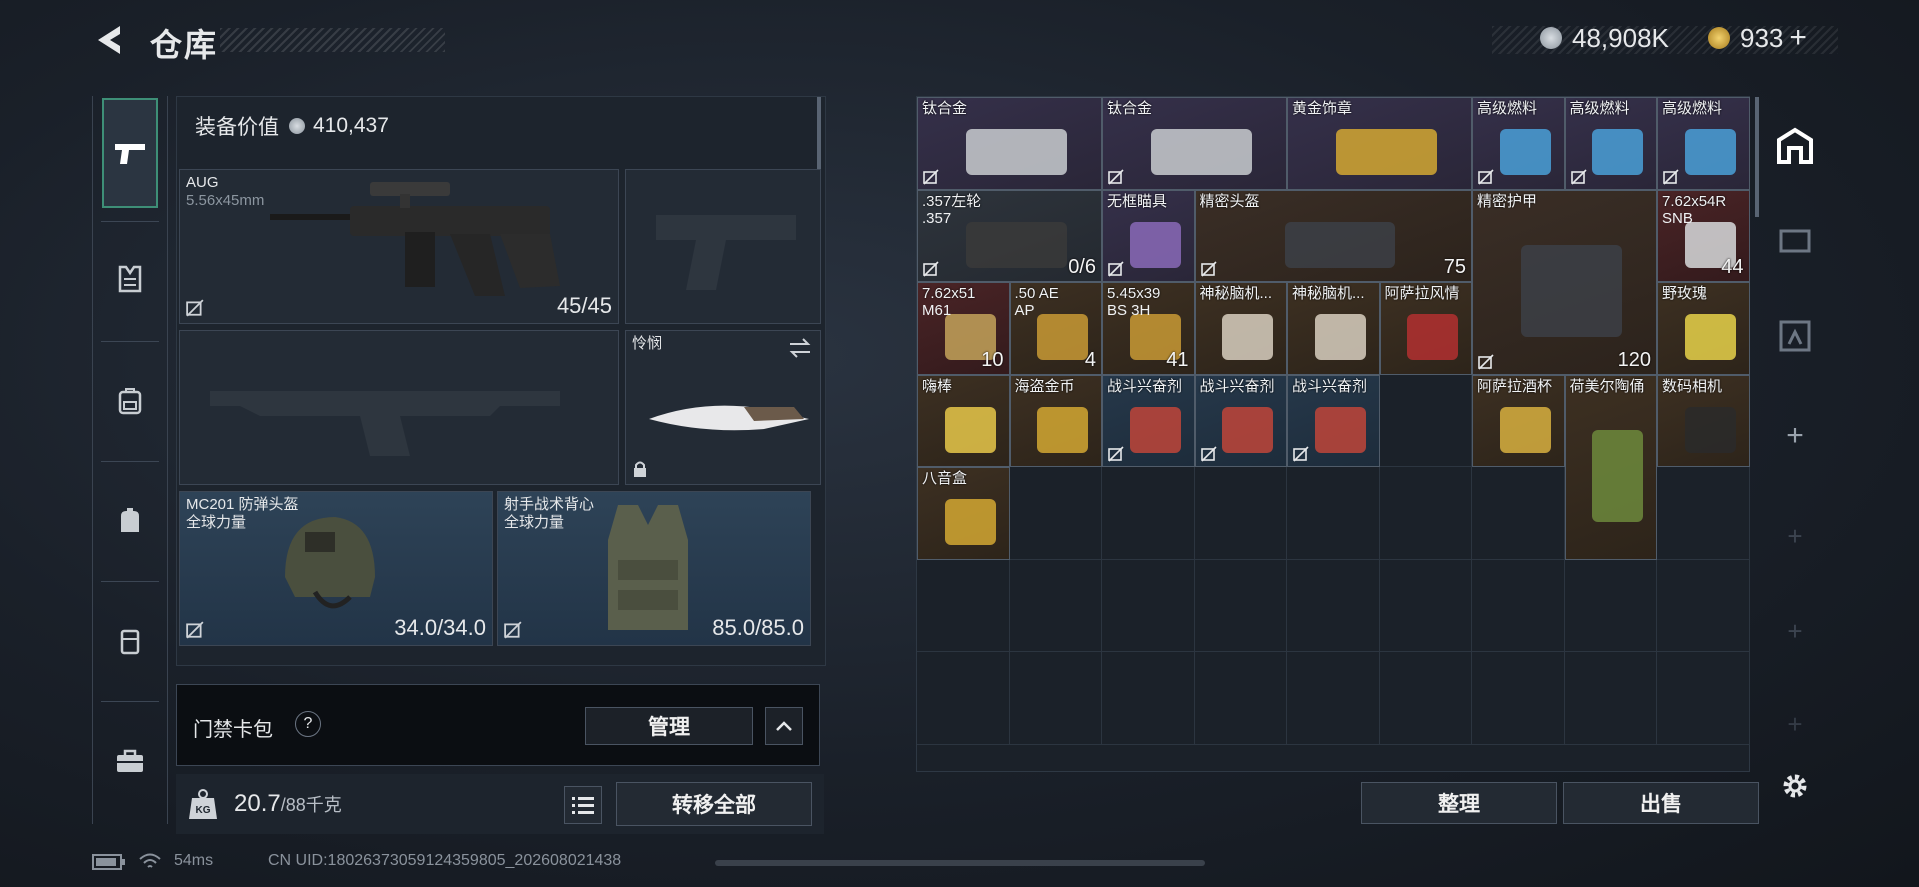 This screenshot has width=1919, height=887. What do you see at coordinates (150, 860) in the screenshot?
I see `wifi-icon` at bounding box center [150, 860].